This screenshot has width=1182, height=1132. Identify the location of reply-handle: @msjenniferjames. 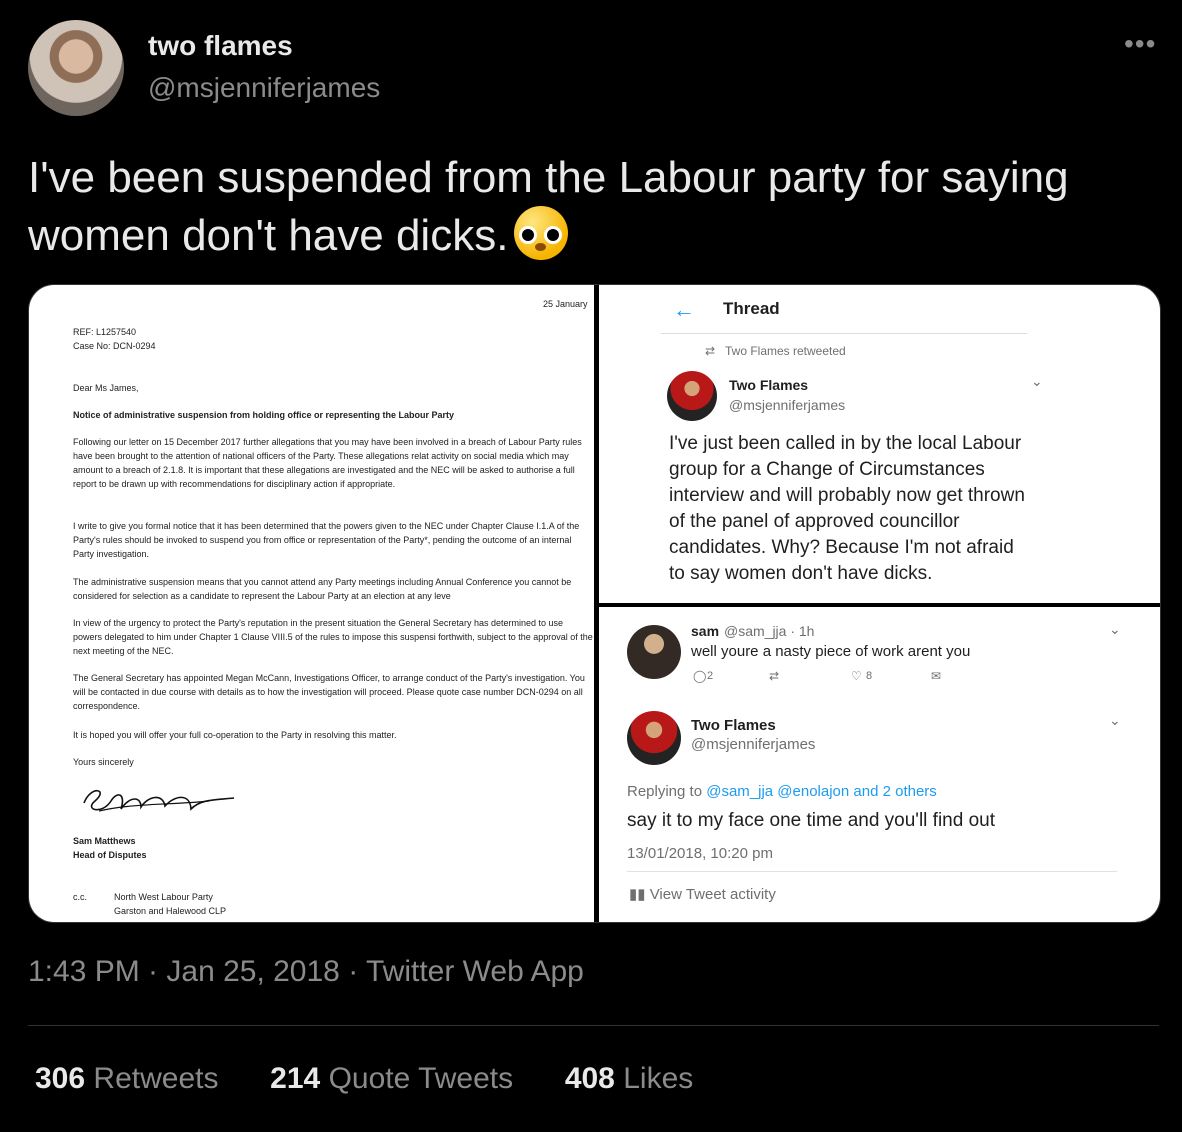
(753, 744).